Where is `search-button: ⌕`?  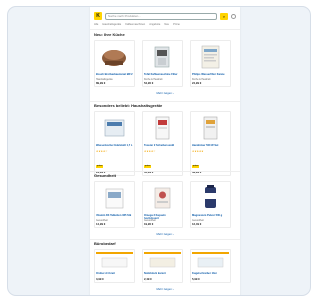 search-button: ⌕ is located at coordinates (224, 16).